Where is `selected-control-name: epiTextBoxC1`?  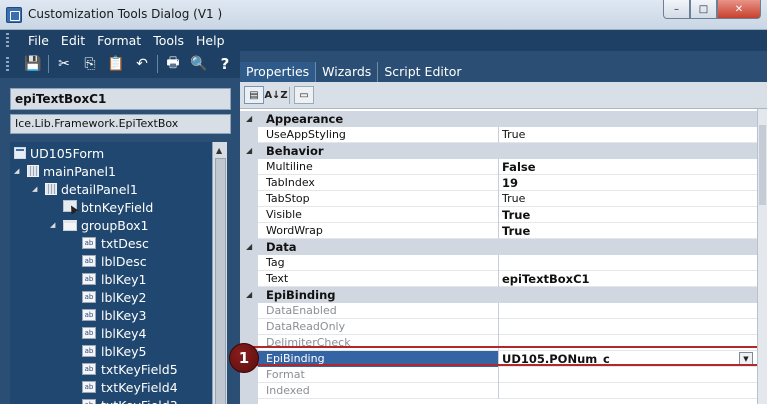
selected-control-name: epiTextBoxC1 is located at coordinates (120, 99).